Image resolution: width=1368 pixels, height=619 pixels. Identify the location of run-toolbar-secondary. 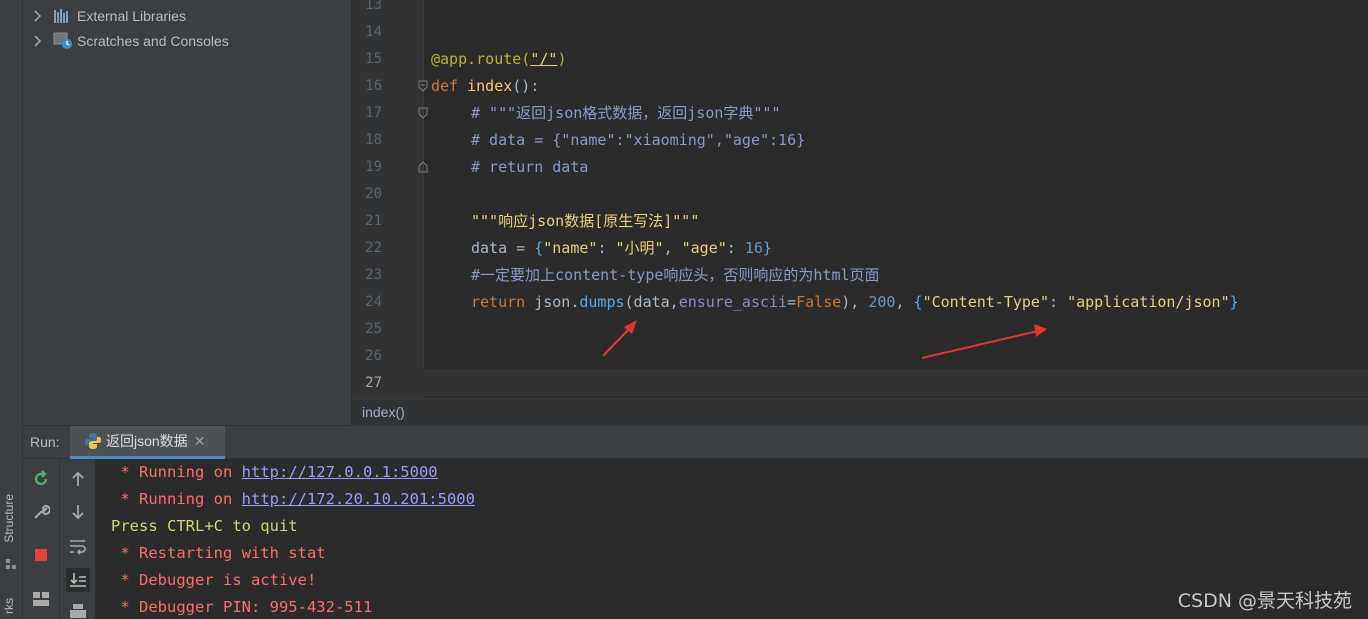
(78, 539).